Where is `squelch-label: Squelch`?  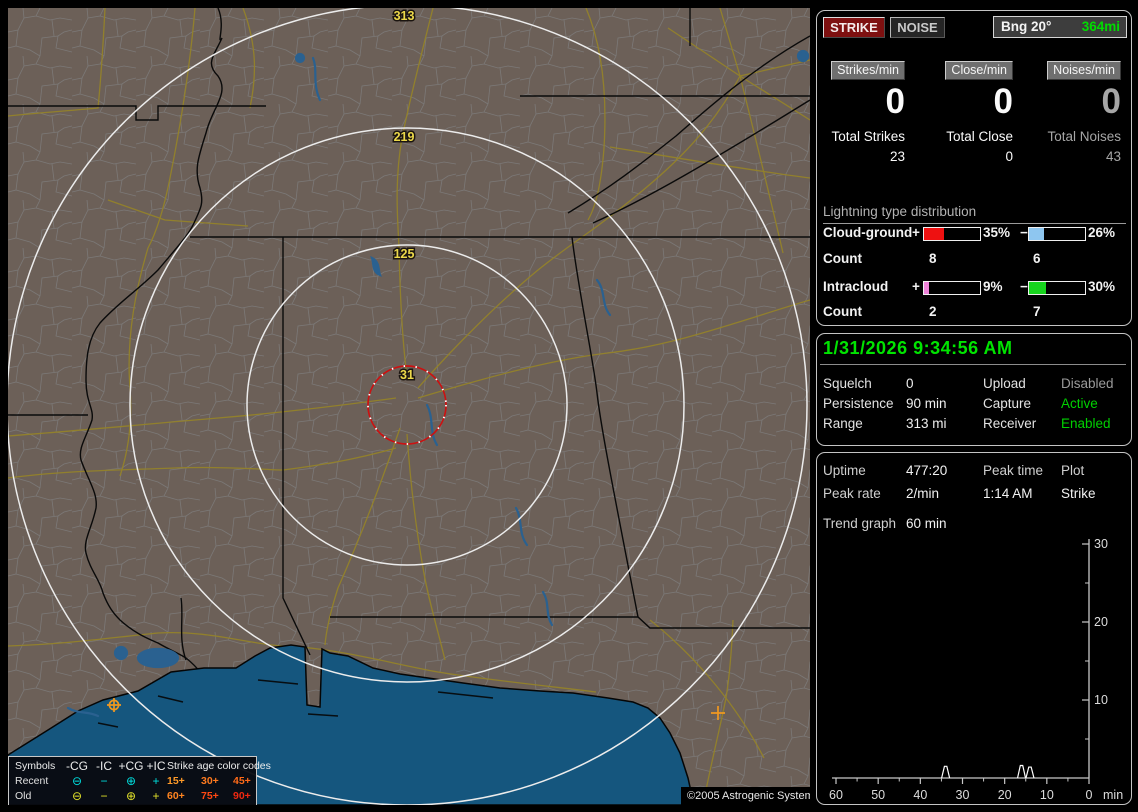
squelch-label: Squelch is located at coordinates (847, 383).